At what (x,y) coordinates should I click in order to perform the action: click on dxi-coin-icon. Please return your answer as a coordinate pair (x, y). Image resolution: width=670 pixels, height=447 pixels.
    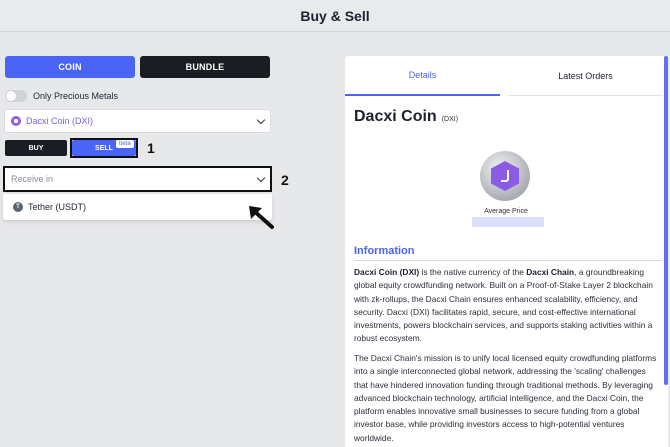
    Looking at the image, I should click on (16, 121).